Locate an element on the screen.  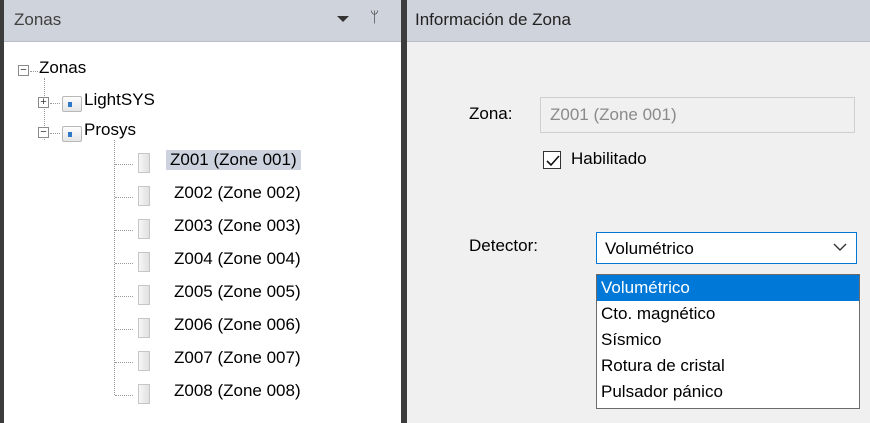
detector-option: Cto. magnético is located at coordinates (728, 314).